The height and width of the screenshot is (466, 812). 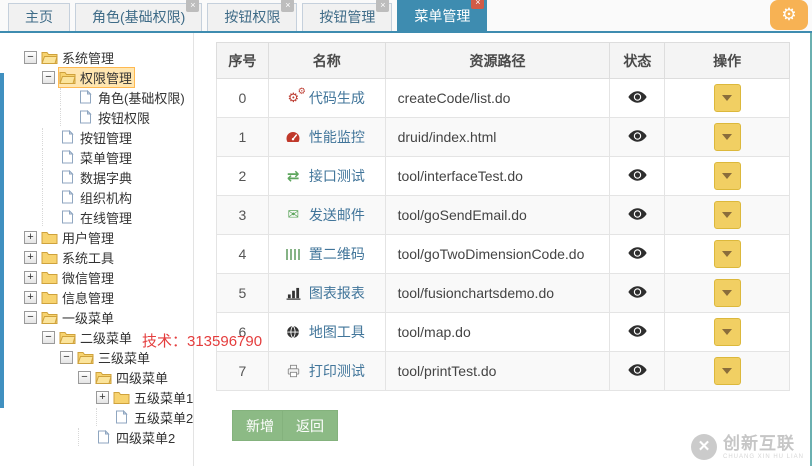 What do you see at coordinates (105, 137) in the screenshot?
I see `tree-node: 按钮管理` at bounding box center [105, 137].